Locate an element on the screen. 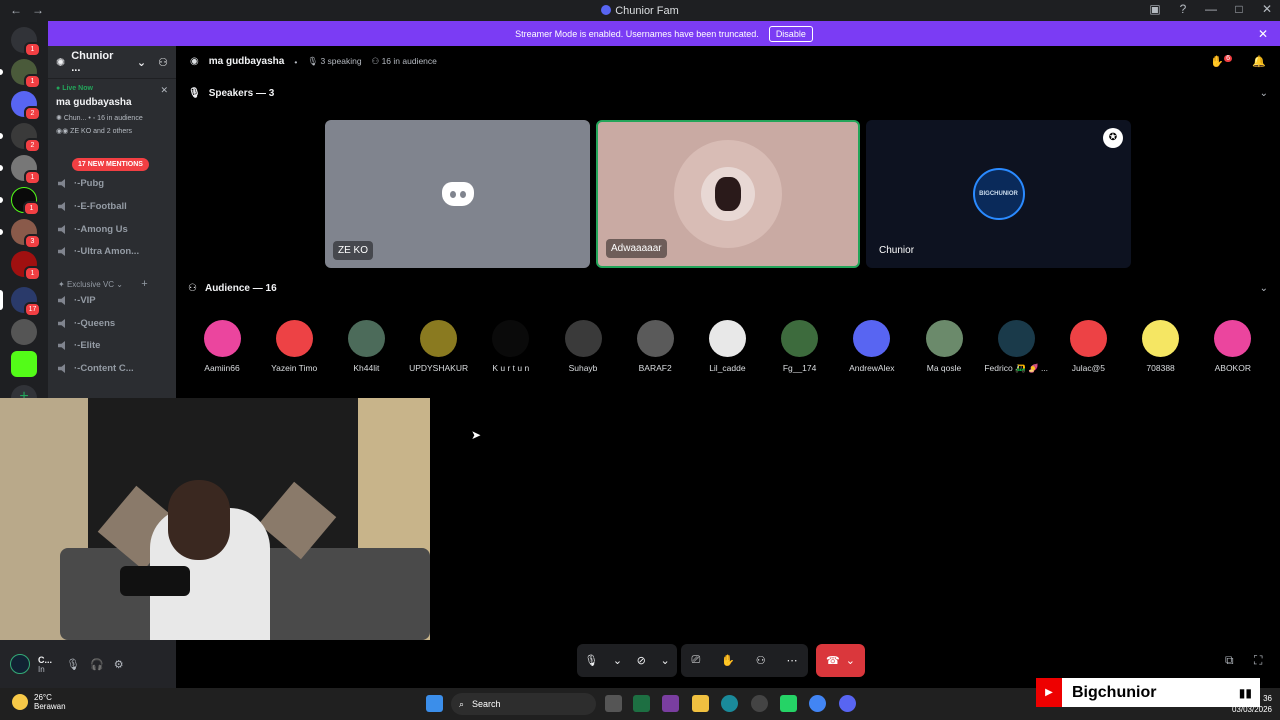 The width and height of the screenshot is (1280, 720). window-controls: ▣ ? — □ ✕ is located at coordinates (1211, 9).